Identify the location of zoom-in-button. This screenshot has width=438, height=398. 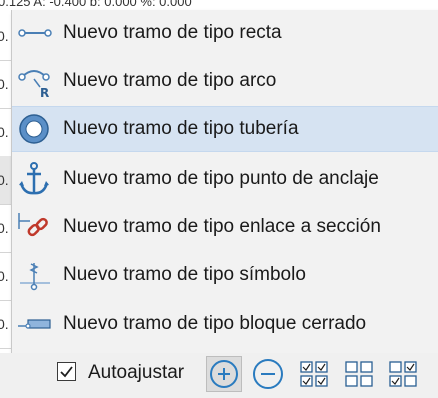
(224, 374).